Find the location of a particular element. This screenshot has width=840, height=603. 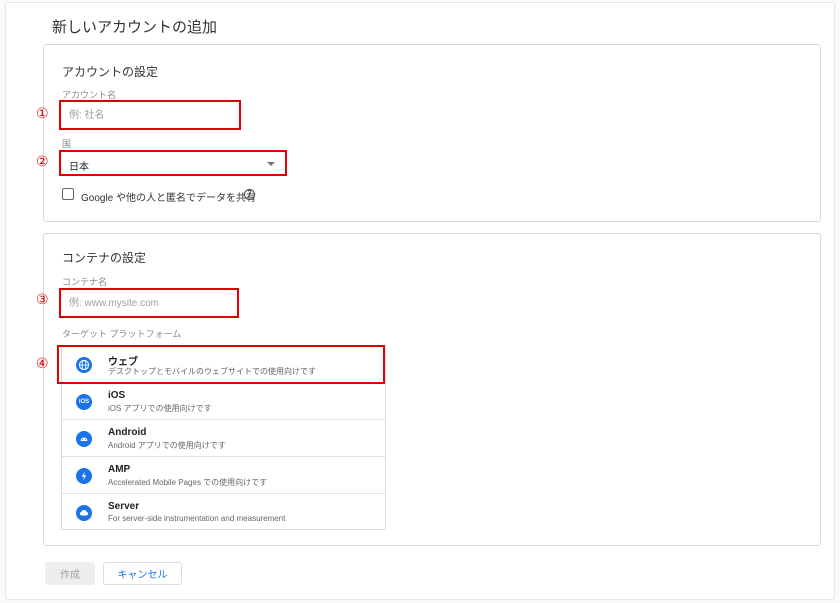

platform-item-ios: iOS iOS iOS アプリでの使用向けです is located at coordinates (223, 402).